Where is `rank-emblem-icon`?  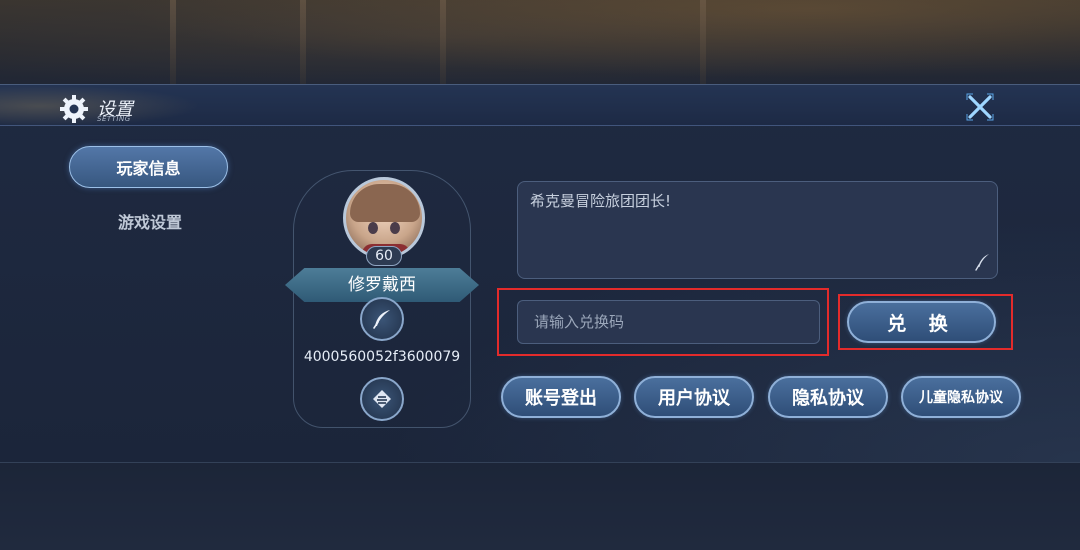
rank-emblem-icon is located at coordinates (382, 399).